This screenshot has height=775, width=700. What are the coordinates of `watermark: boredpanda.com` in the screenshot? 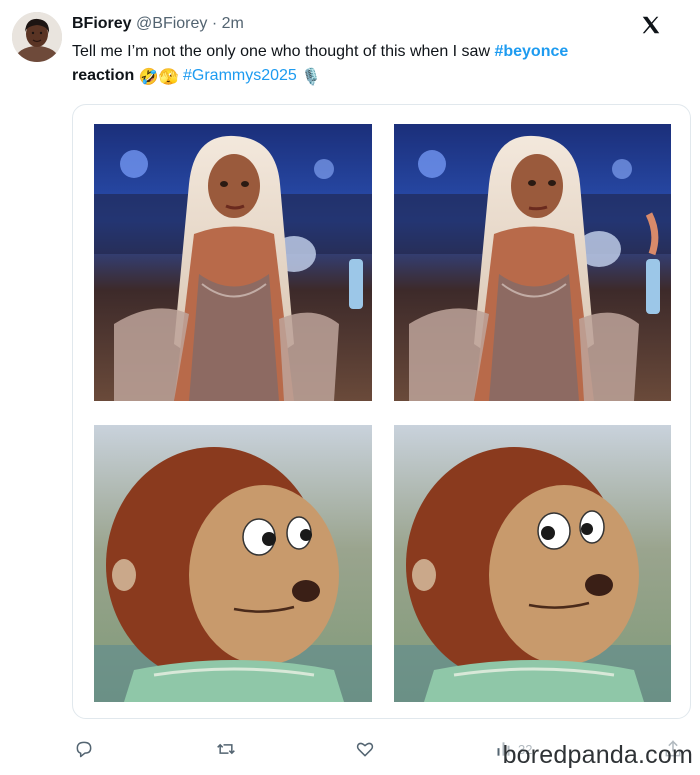 It's located at (597, 755).